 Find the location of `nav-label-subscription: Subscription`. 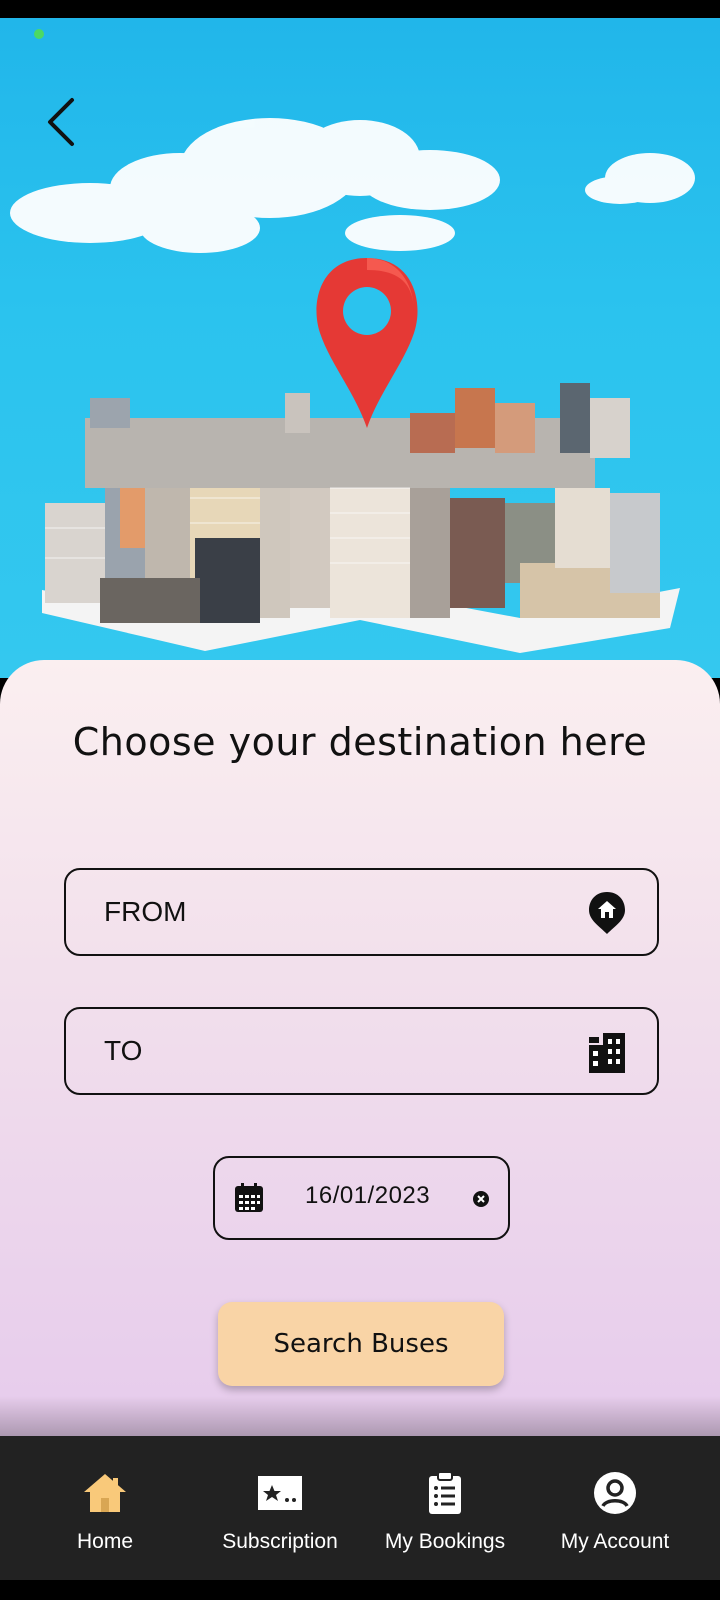

nav-label-subscription: Subscription is located at coordinates (280, 1541).